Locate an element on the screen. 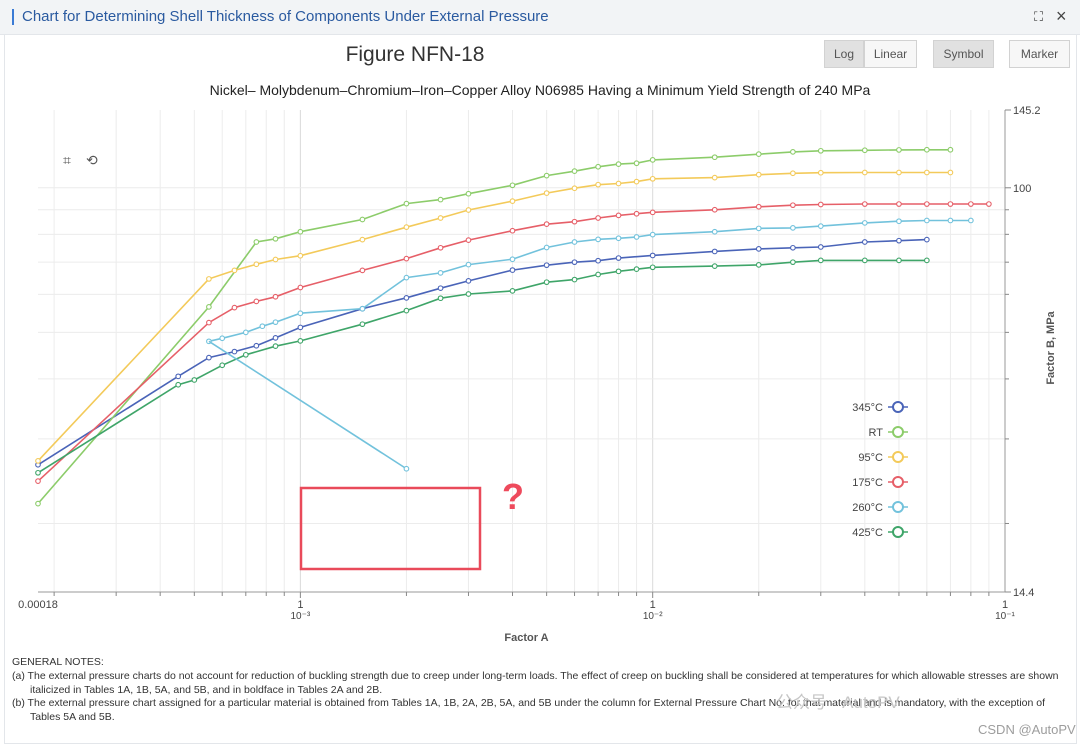  legend-label: 175°C is located at coordinates (867, 483).